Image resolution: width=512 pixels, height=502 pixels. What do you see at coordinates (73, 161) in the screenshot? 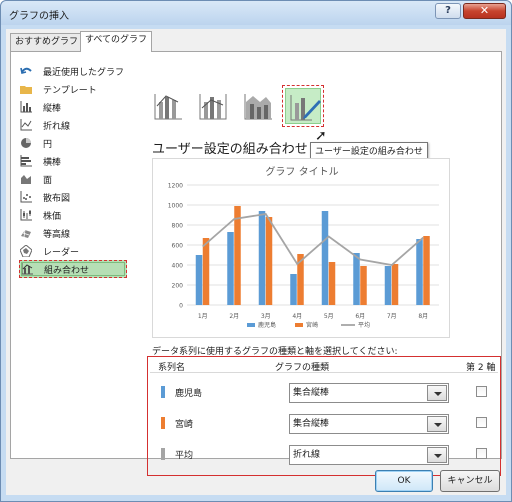
I see `category-bar: 横棒` at bounding box center [73, 161].